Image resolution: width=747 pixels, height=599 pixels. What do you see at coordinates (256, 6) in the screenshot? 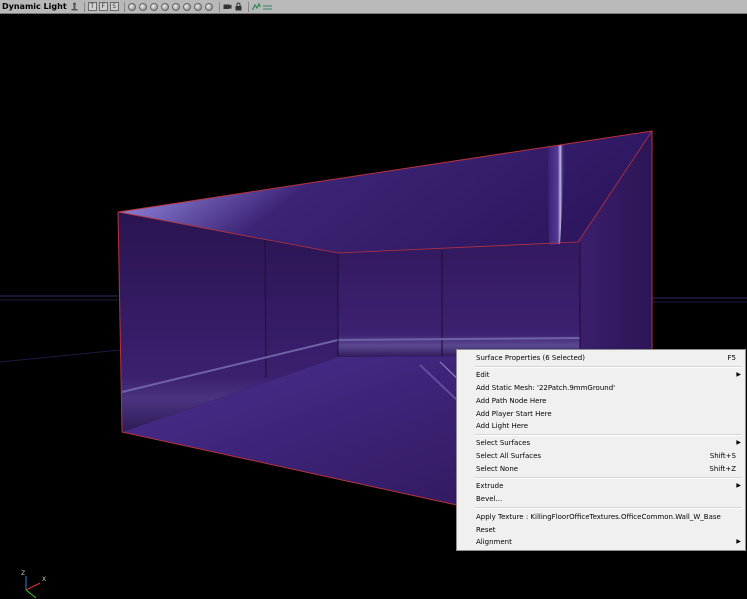
I see `show-flags-icon` at bounding box center [256, 6].